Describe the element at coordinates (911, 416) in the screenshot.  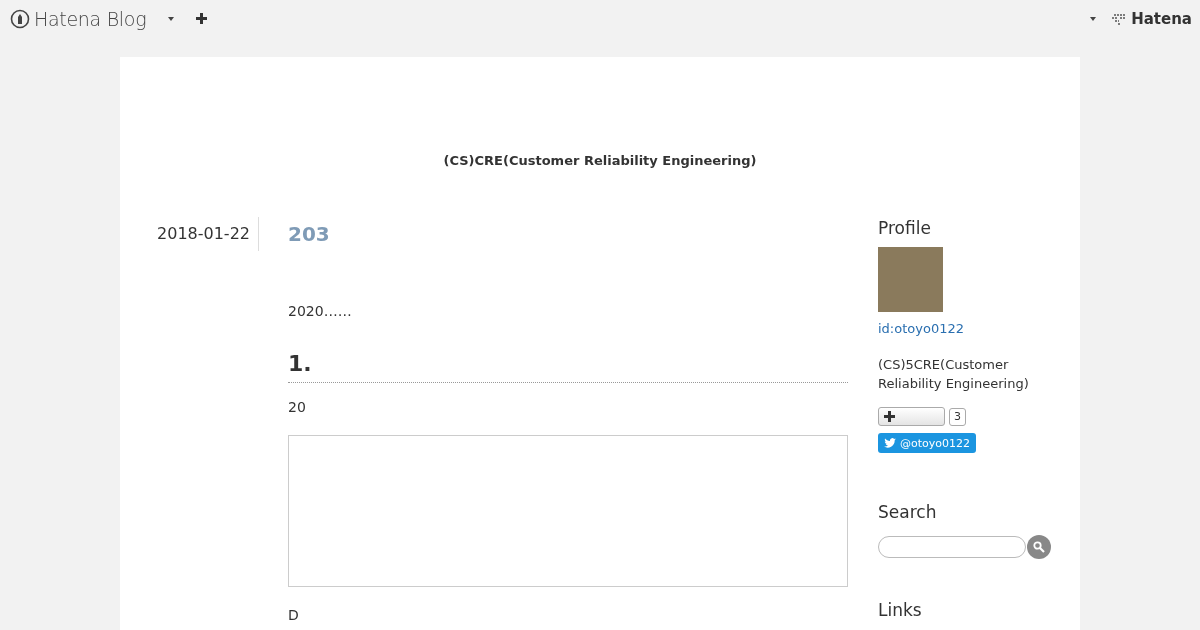
I see `subscribe-button` at that location.